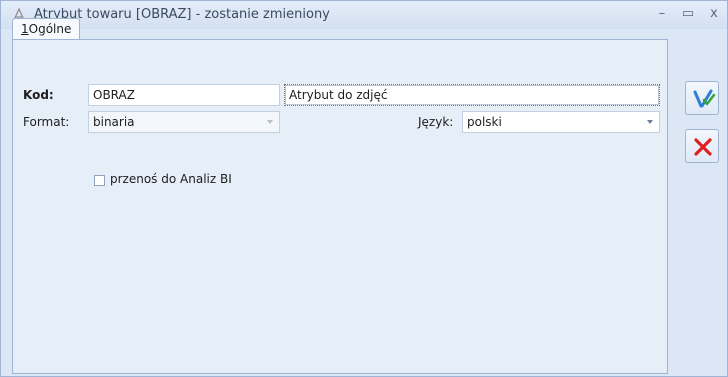 This screenshot has width=728, height=377. What do you see at coordinates (561, 122) in the screenshot?
I see `jezyk-select: polski` at bounding box center [561, 122].